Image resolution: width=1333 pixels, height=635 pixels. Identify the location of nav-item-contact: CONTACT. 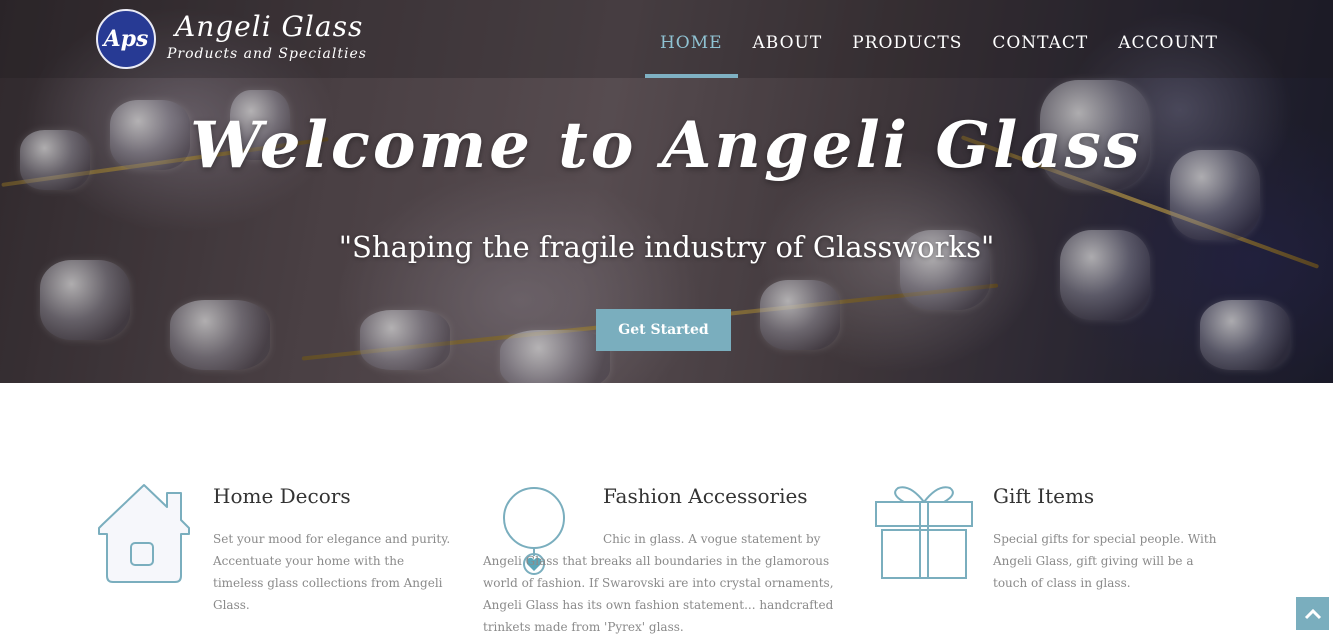
(1040, 39).